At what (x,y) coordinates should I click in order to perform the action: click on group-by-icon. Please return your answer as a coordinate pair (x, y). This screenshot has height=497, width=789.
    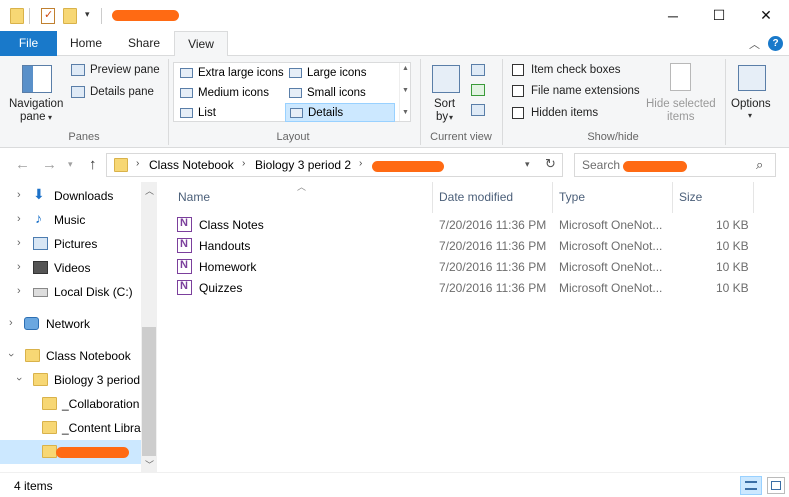
    Looking at the image, I should click on (478, 70).